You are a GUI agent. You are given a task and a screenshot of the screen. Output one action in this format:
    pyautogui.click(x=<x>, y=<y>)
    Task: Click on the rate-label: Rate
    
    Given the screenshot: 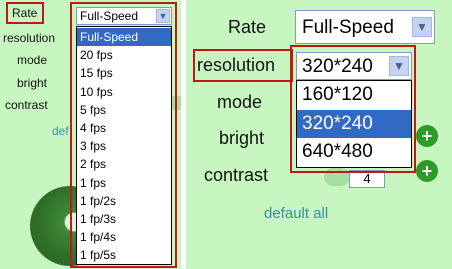 What is the action you would take?
    pyautogui.click(x=247, y=27)
    